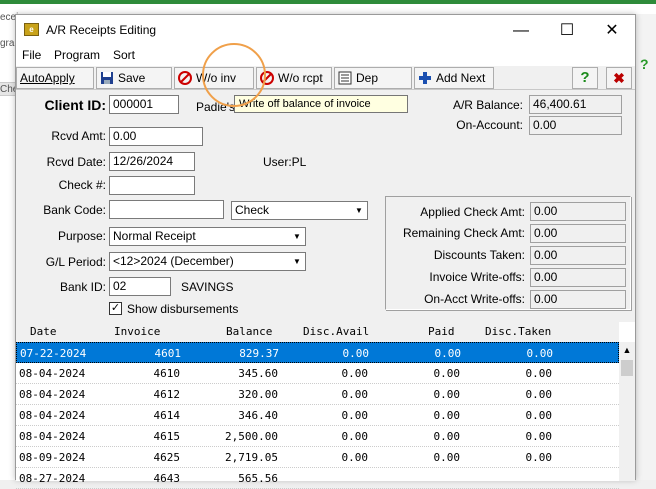 Image resolution: width=656 pixels, height=489 pixels. Describe the element at coordinates (345, 78) in the screenshot. I see `calculator-icon` at that location.